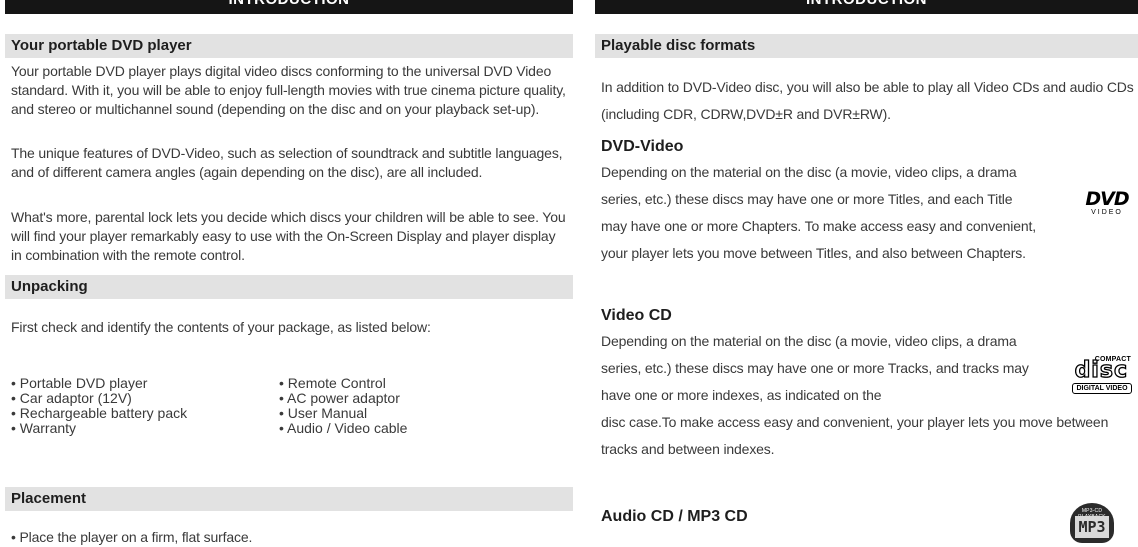  Describe the element at coordinates (99, 413) in the screenshot. I see `list-item: • Rechargeable battery pack` at that location.